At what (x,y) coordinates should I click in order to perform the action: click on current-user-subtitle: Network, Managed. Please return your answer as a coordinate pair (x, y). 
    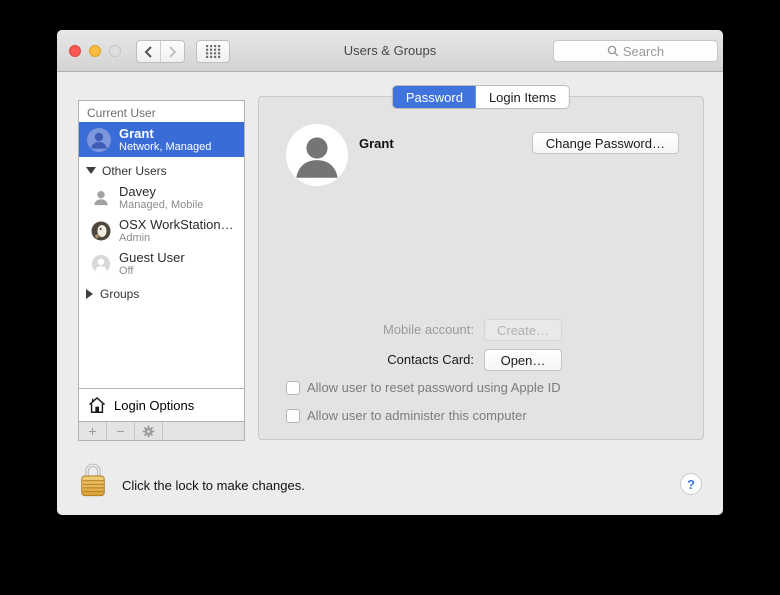
    Looking at the image, I should click on (165, 146).